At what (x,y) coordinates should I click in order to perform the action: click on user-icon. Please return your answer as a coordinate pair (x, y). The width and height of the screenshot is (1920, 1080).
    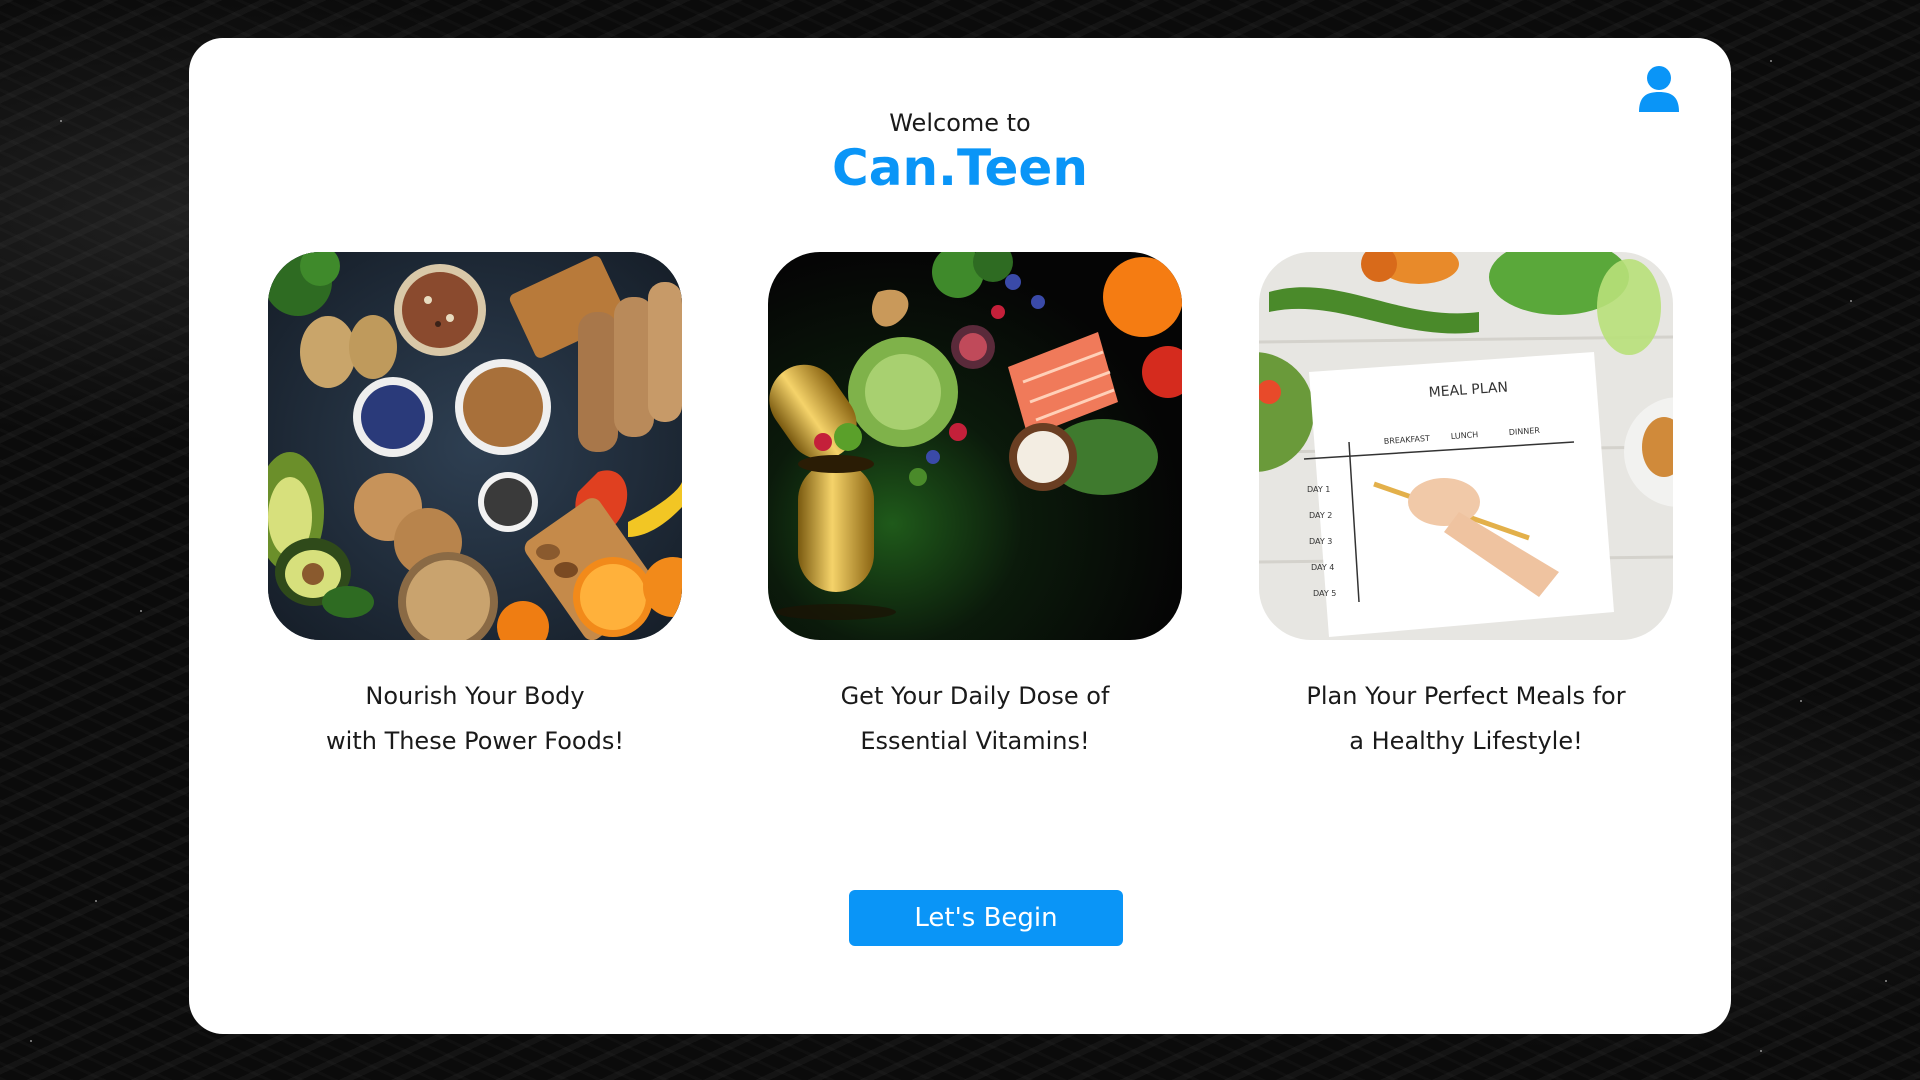
    Looking at the image, I should click on (1659, 89).